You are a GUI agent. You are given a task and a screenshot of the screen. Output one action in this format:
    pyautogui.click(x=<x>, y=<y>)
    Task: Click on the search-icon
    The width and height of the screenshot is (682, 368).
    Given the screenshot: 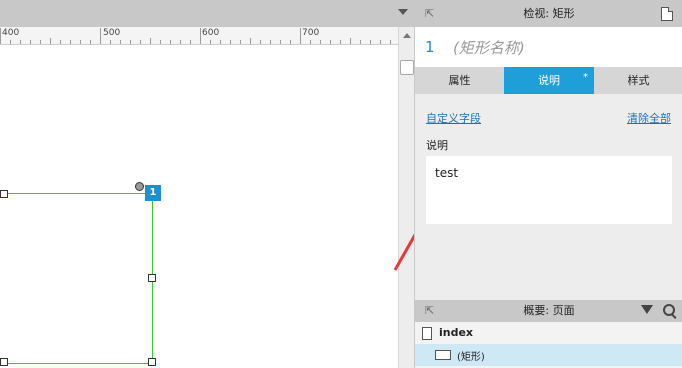 What is the action you would take?
    pyautogui.click(x=669, y=310)
    